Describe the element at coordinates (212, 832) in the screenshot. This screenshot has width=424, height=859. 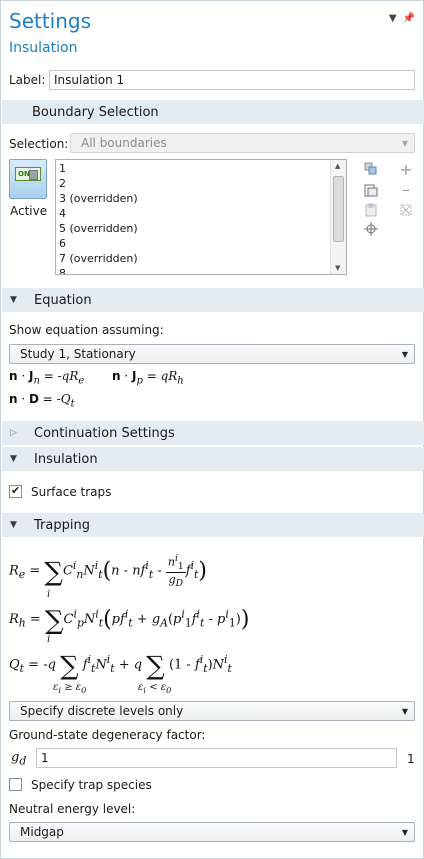
I see `neutral-energy-combo: Midgap ▼` at that location.